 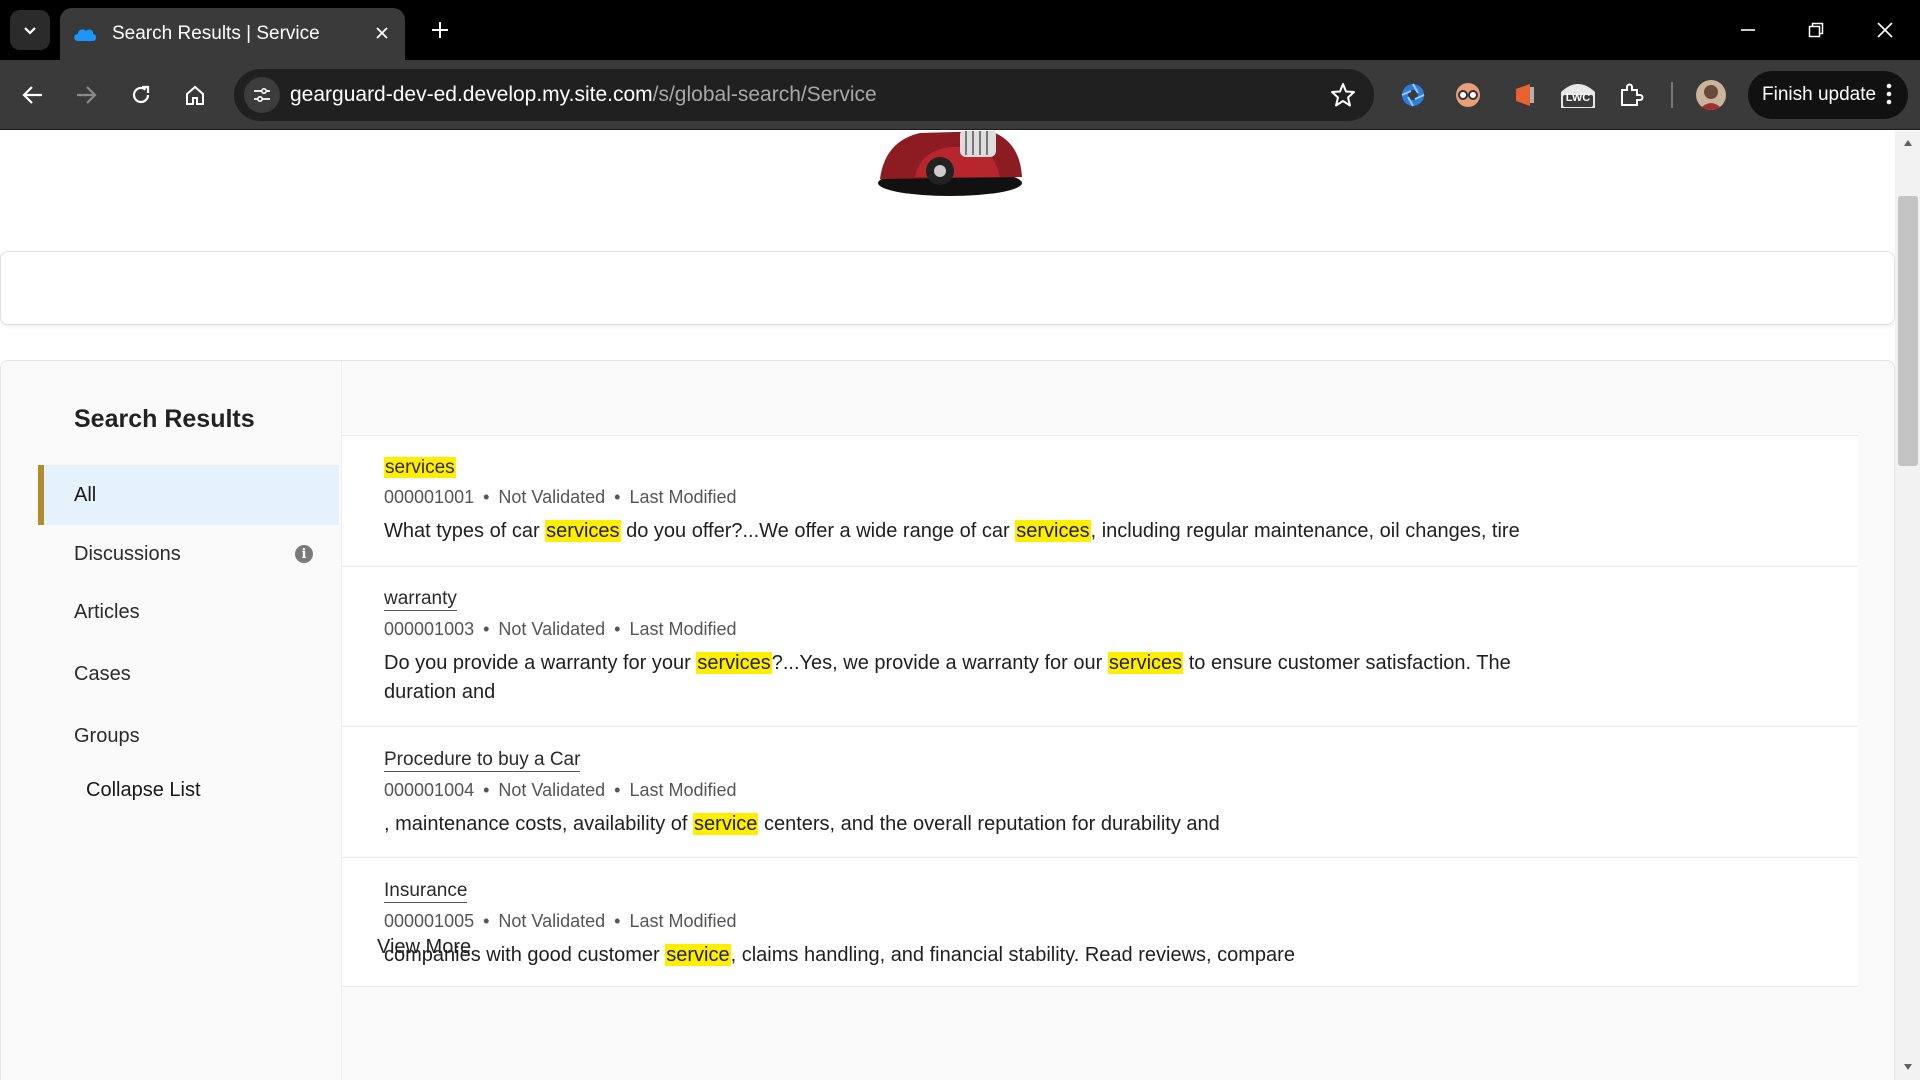 I want to click on triangle-up-icon, so click(x=1908, y=143).